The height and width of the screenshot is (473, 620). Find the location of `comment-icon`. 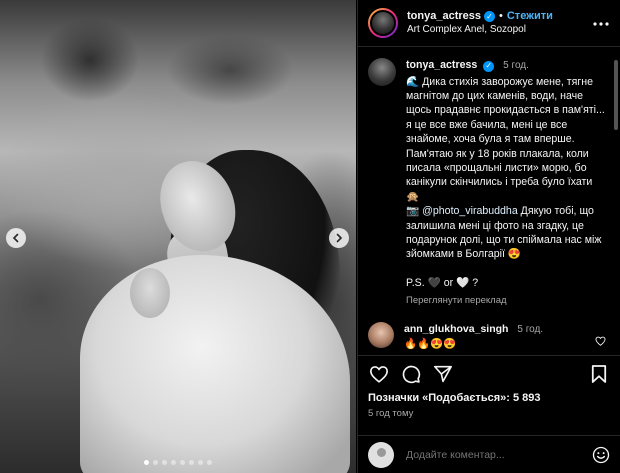

comment-icon is located at coordinates (411, 374).